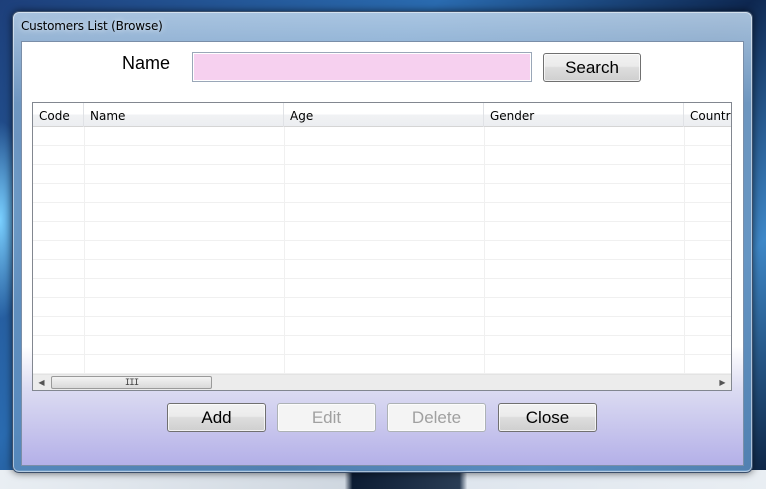 Image resolution: width=766 pixels, height=489 pixels. Describe the element at coordinates (382, 382) in the screenshot. I see `horizontal-scrollbar: ◀ III ▶` at that location.